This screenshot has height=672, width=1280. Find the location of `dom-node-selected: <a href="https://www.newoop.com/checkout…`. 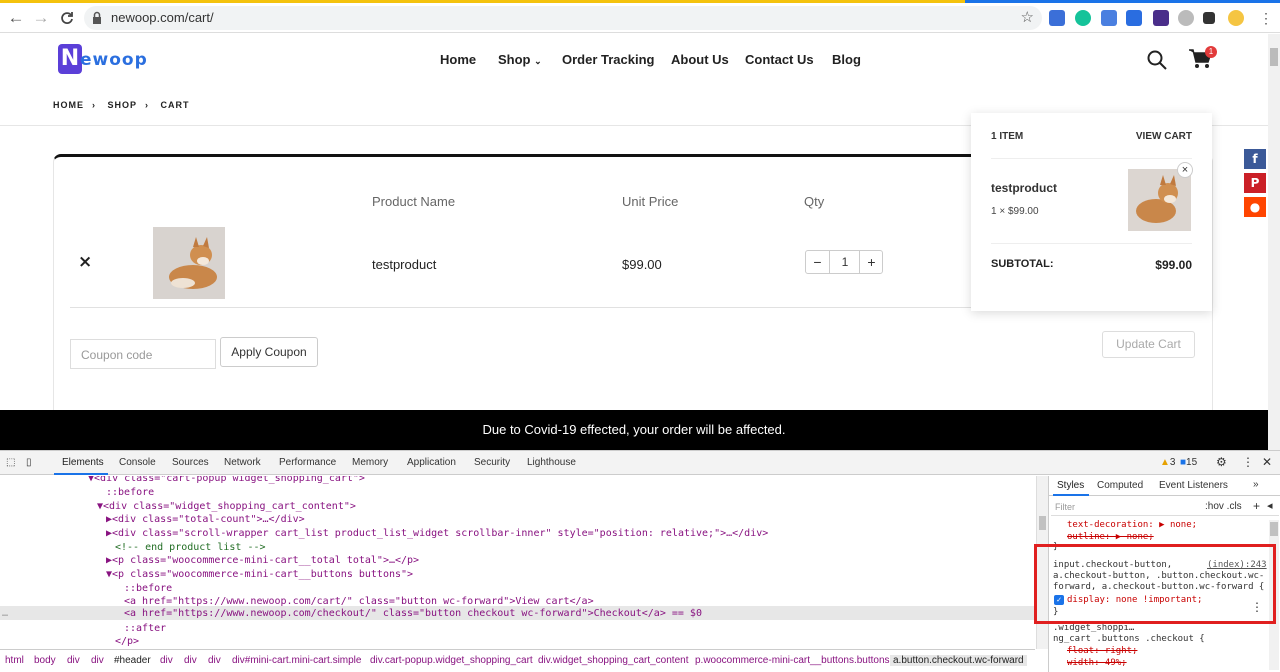

dom-node-selected: <a href="https://www.newoop.com/checkout… is located at coordinates (413, 613).